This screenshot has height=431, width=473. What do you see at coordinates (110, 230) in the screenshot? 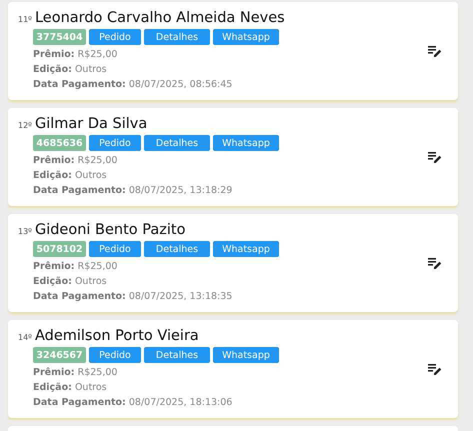
I see `participant-name: Gideoni Bento Pazito` at bounding box center [110, 230].